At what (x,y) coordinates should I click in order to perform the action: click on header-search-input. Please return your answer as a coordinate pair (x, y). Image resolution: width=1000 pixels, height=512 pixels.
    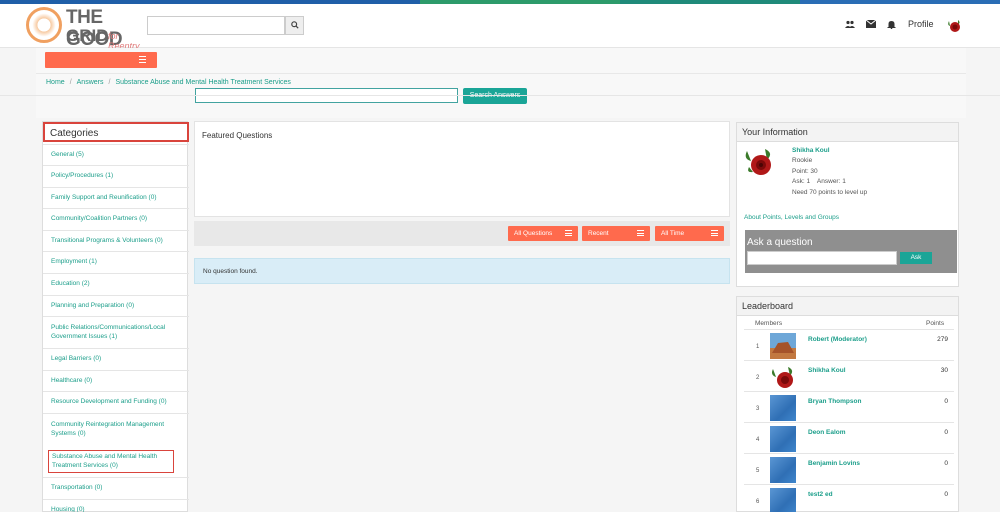
    Looking at the image, I should click on (216, 25).